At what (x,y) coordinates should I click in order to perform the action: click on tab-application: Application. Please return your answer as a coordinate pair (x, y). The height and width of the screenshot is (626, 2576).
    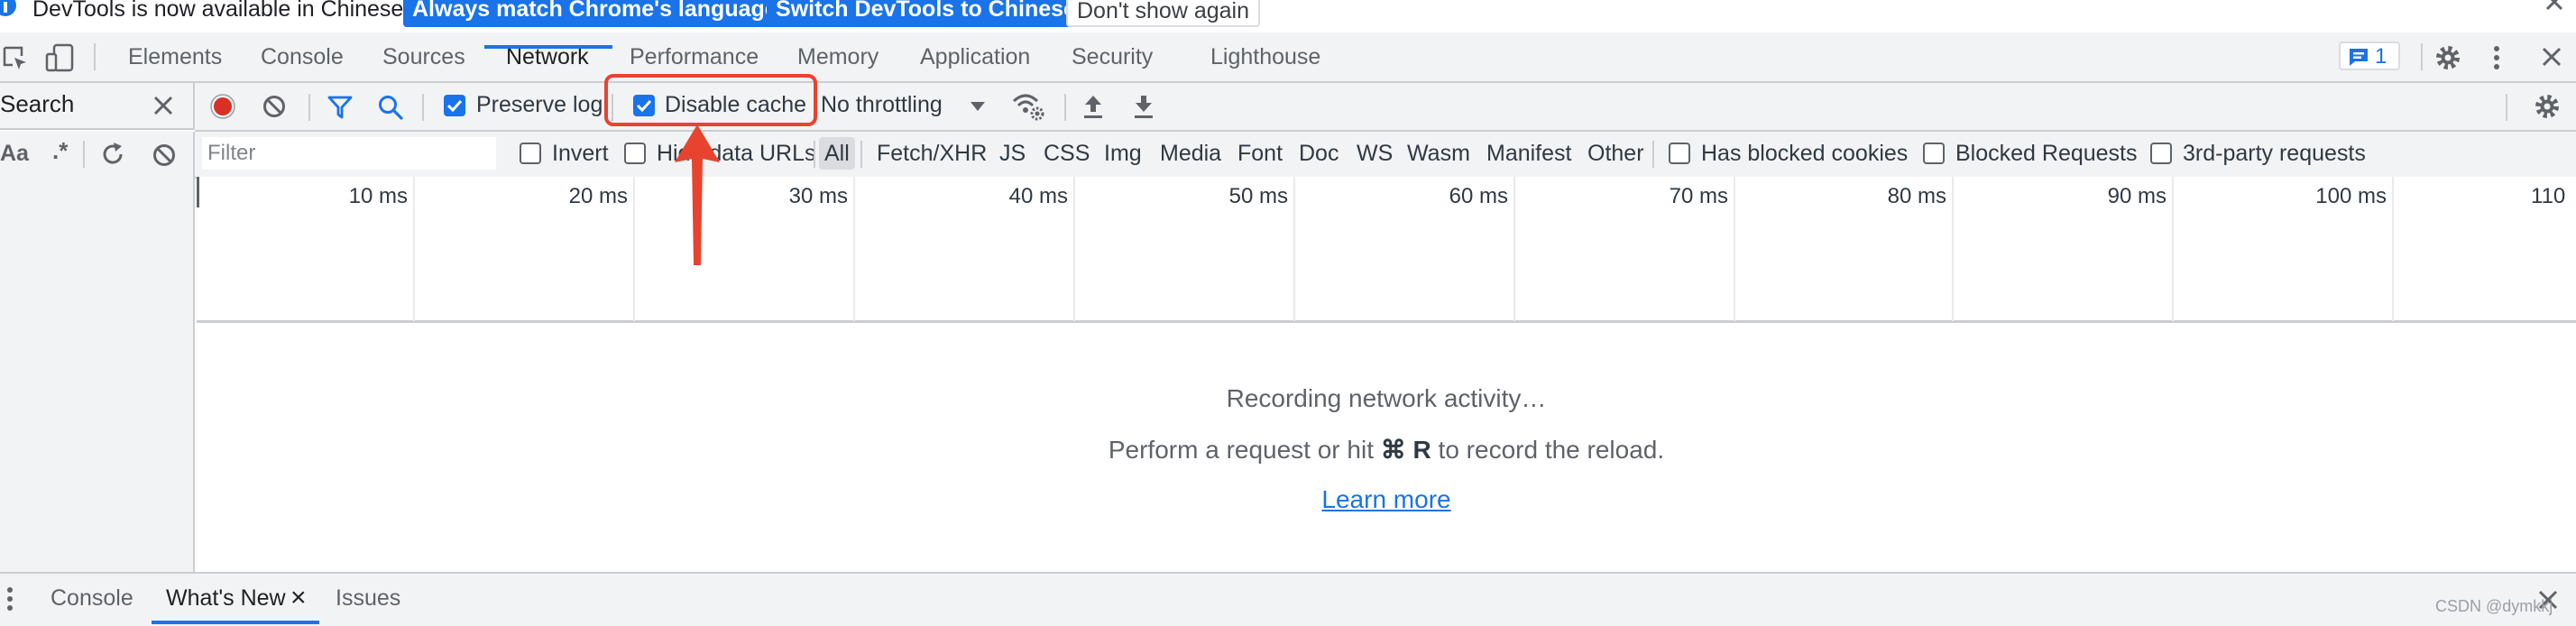
    Looking at the image, I should click on (975, 56).